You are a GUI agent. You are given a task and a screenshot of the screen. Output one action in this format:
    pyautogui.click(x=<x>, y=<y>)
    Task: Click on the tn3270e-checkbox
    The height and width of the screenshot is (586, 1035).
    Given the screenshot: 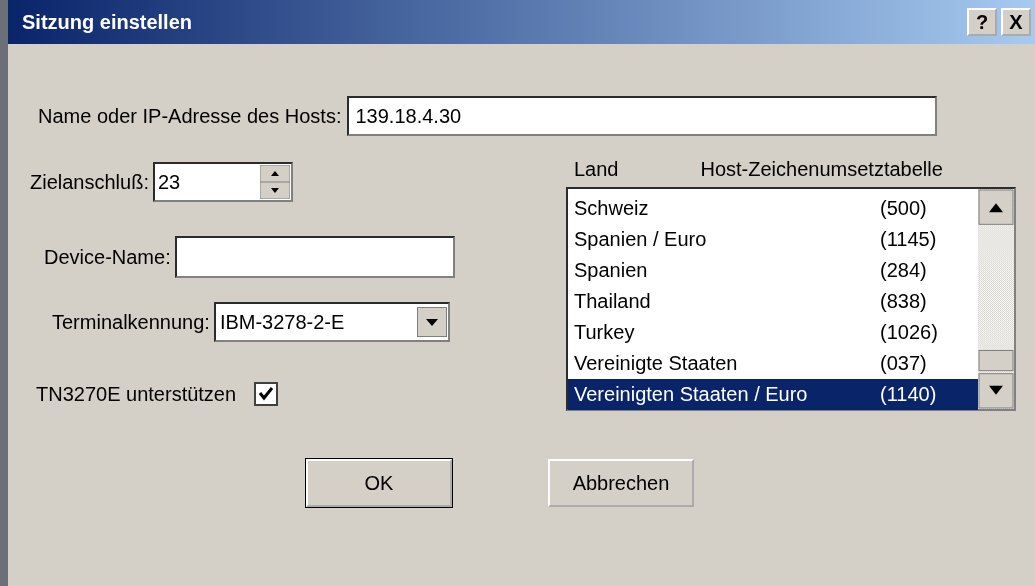 What is the action you would take?
    pyautogui.click(x=266, y=394)
    